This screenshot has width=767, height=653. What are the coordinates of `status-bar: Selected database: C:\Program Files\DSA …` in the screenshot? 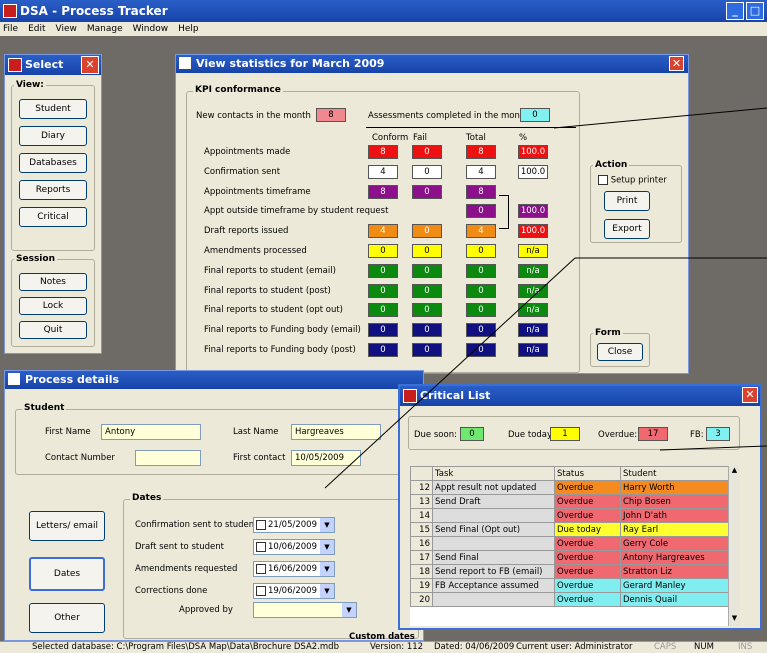 It's located at (383, 647).